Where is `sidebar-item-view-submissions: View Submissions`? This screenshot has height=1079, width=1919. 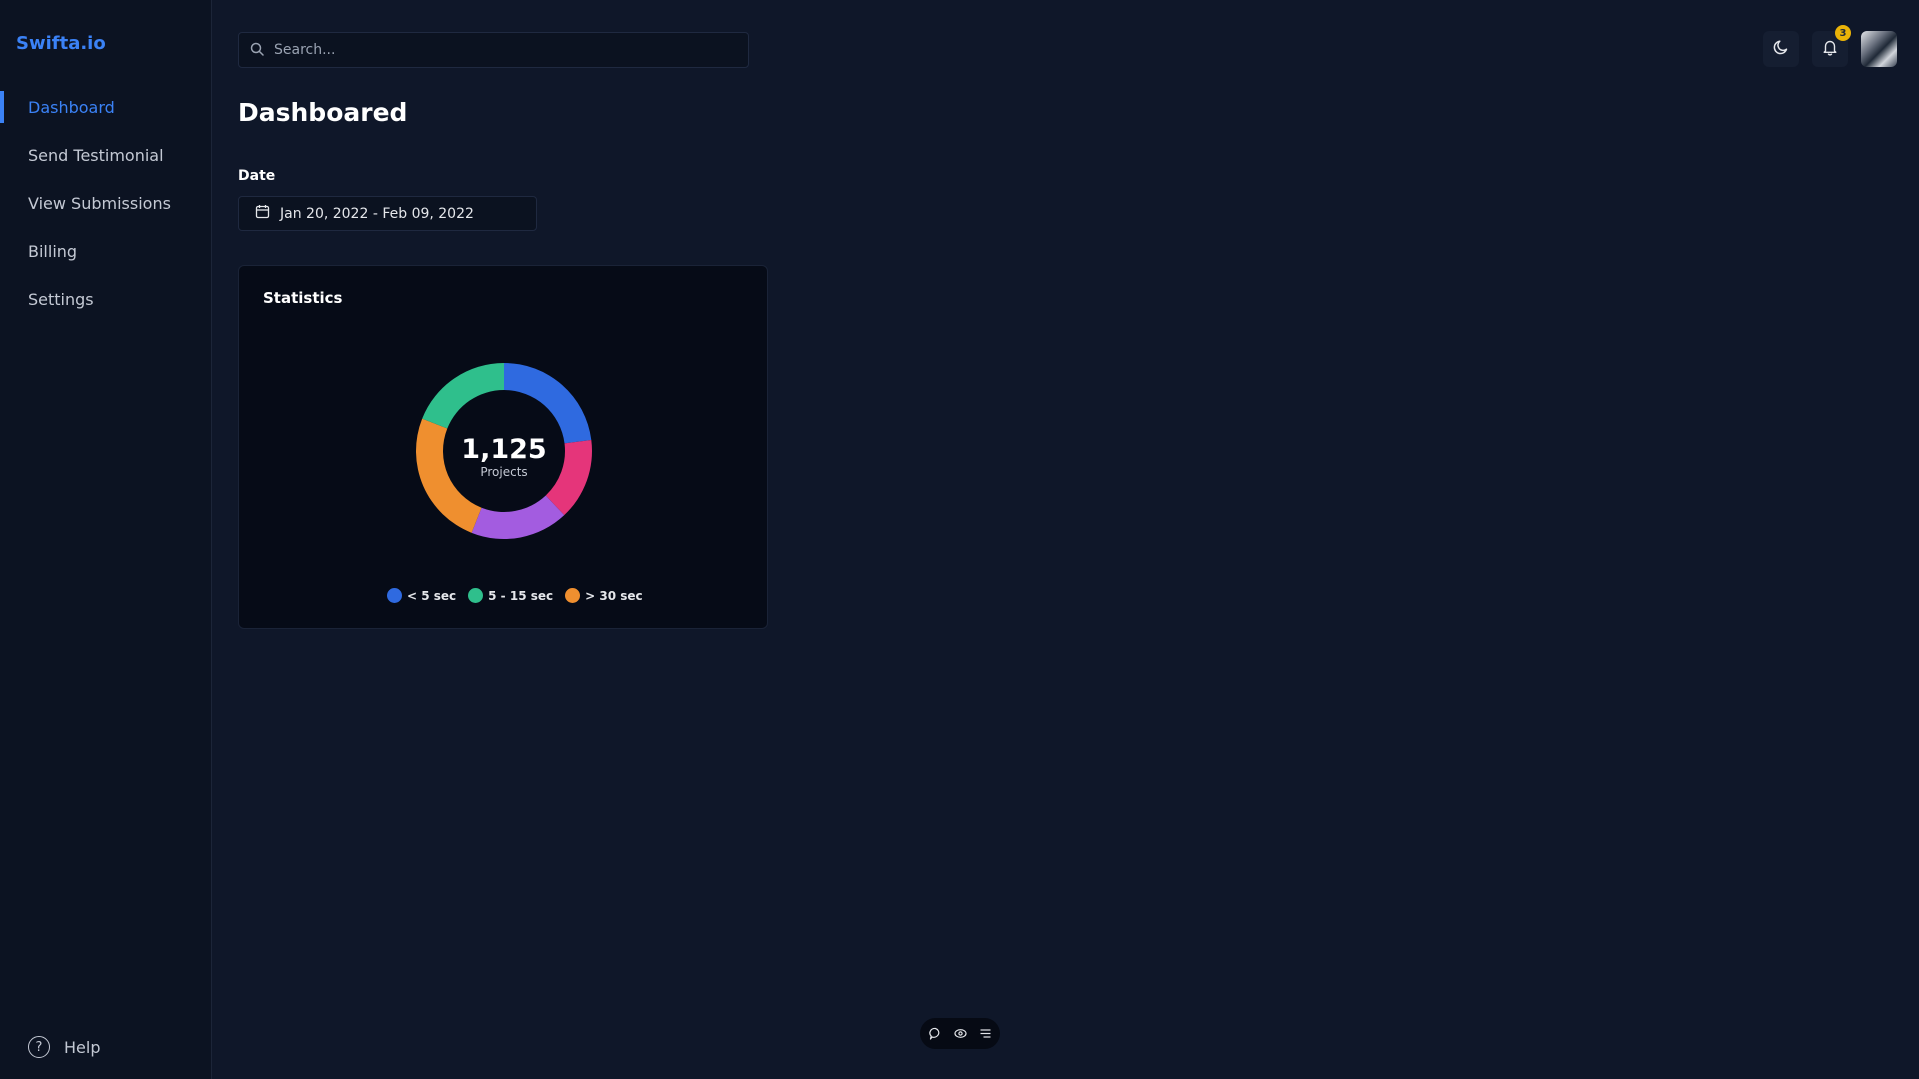
sidebar-item-view-submissions: View Submissions is located at coordinates (105, 203).